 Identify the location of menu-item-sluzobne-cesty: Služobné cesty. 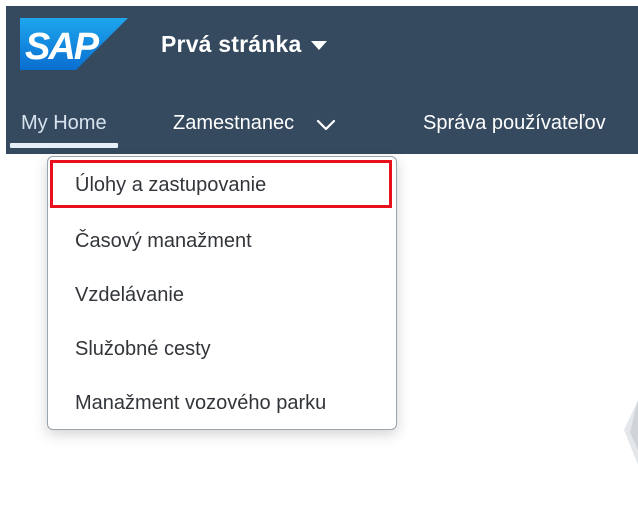
(222, 349).